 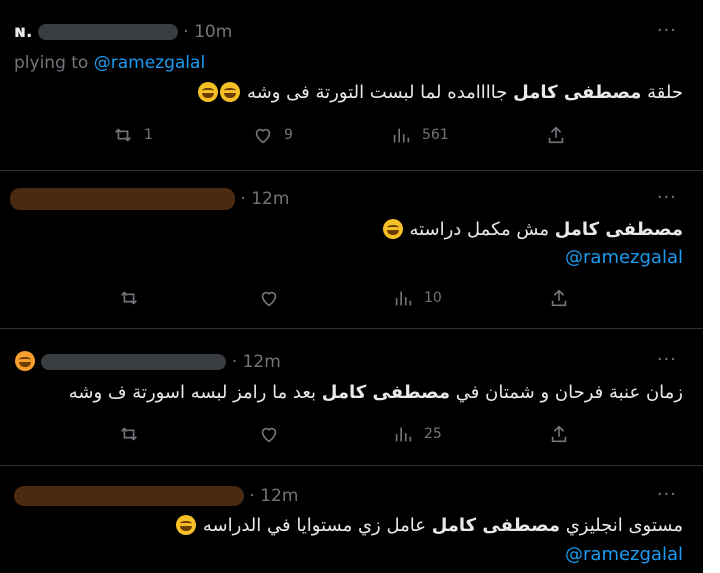 What do you see at coordinates (380, 92) in the screenshot?
I see `text-post: جاااامده لما لبست التورتة فى وشه` at bounding box center [380, 92].